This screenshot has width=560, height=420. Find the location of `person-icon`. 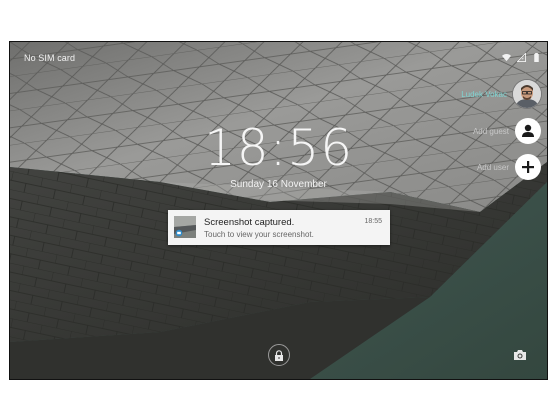

person-icon is located at coordinates (528, 130).